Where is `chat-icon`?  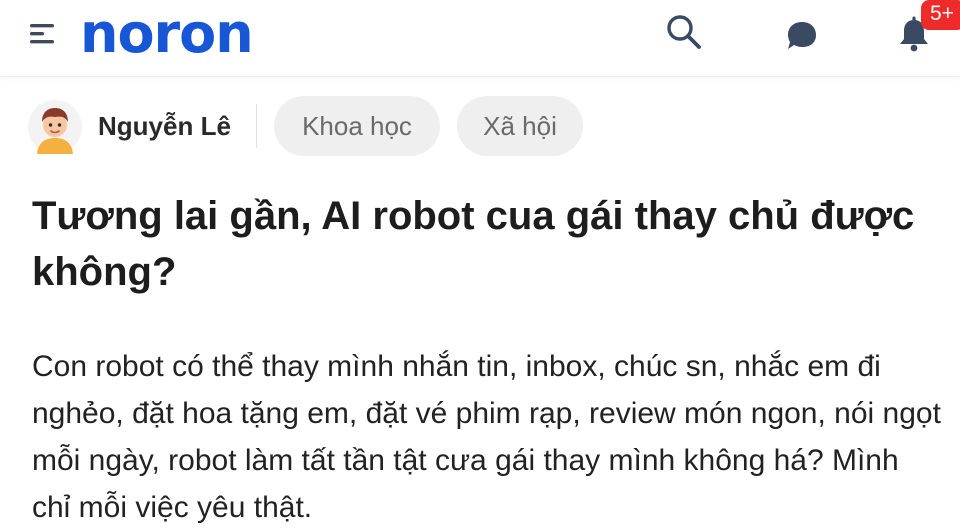 chat-icon is located at coordinates (802, 36).